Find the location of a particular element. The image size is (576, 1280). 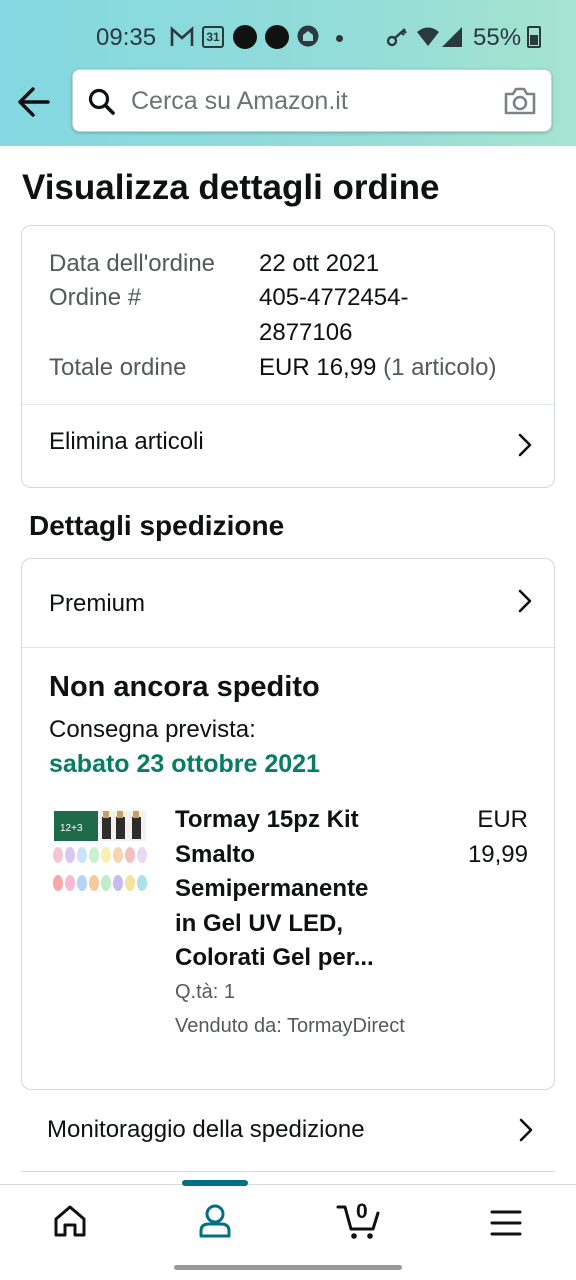

order-total-items: (1 articolo) is located at coordinates (440, 367).